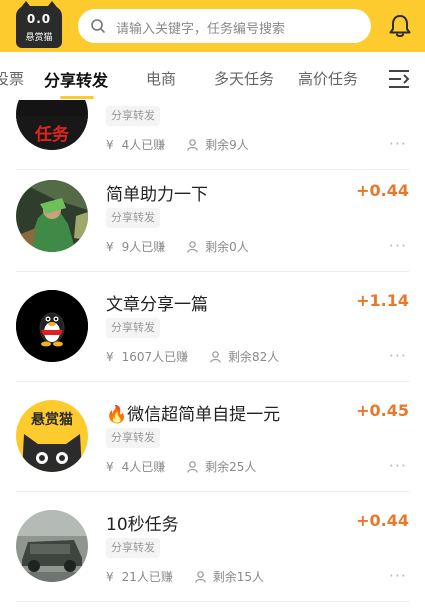 The image size is (425, 610). I want to click on qq-penguin-icon, so click(52, 326).